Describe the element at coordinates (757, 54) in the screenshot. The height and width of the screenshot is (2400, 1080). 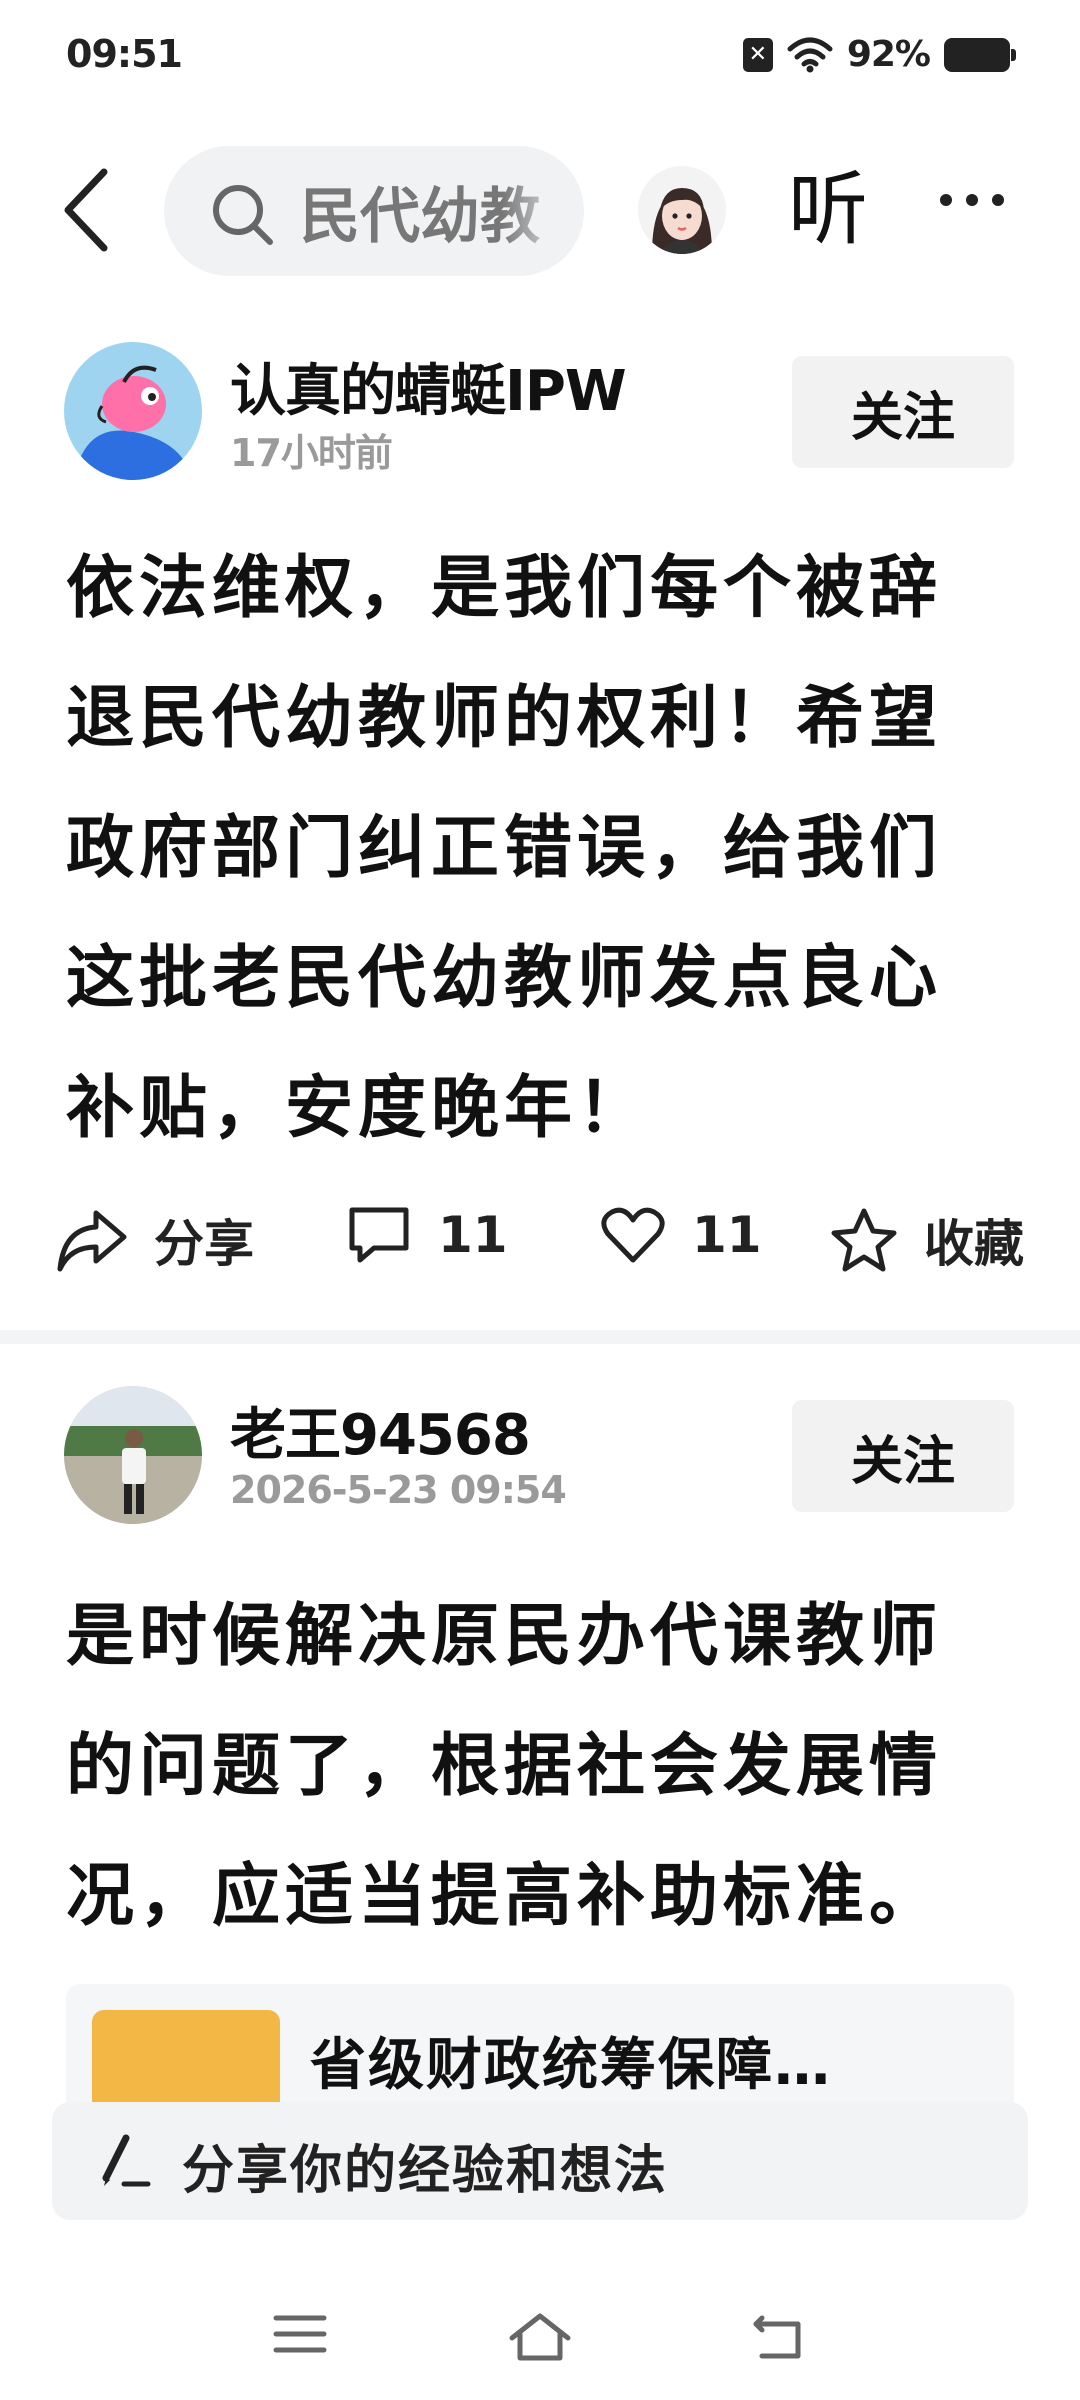
I see `sim-card-off-icon: ✕` at that location.